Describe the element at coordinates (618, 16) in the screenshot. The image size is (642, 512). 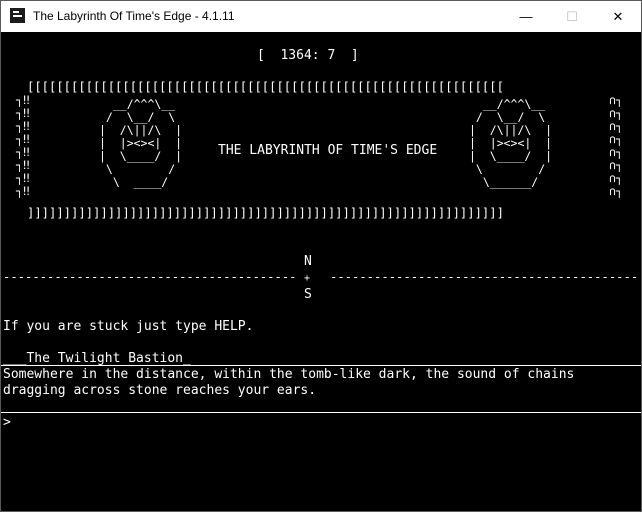
I see `close-button: ✕` at that location.